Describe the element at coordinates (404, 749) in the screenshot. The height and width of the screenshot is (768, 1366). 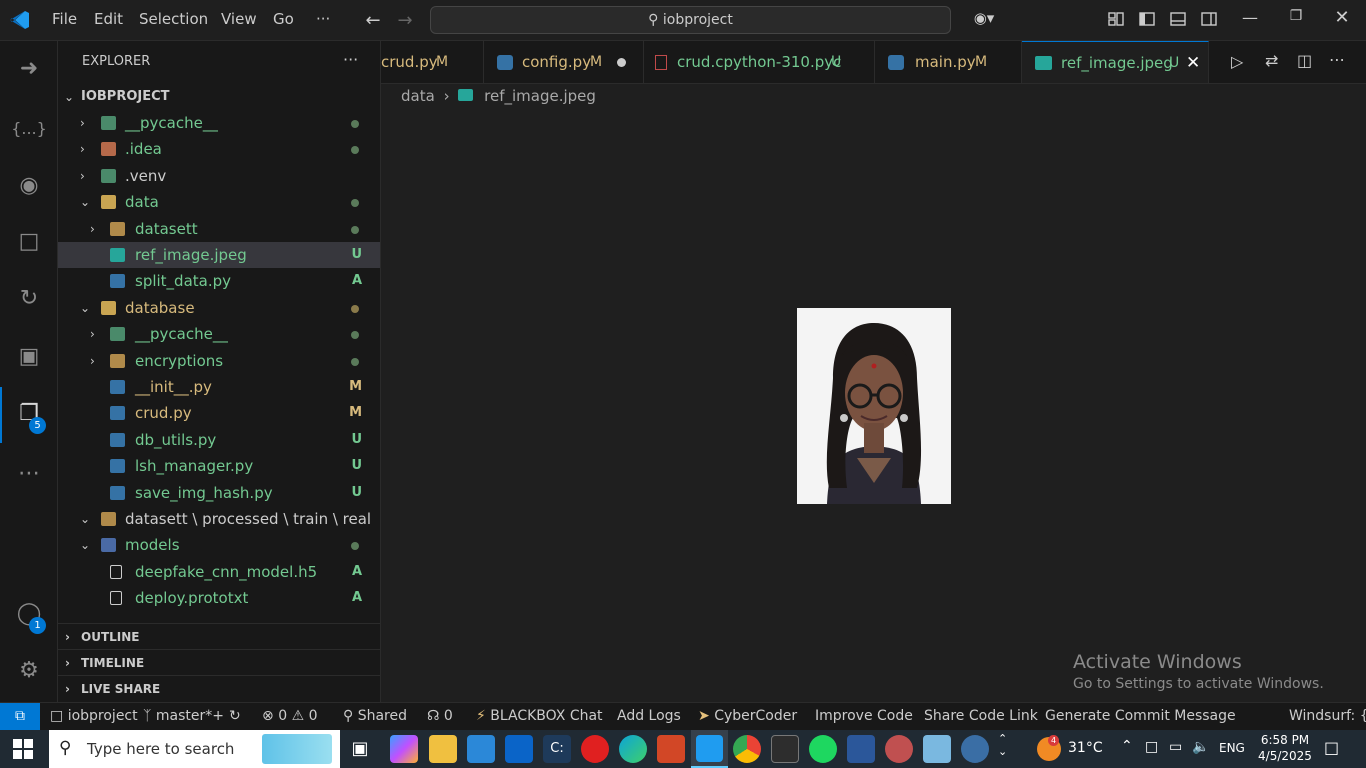
I see `copilot-app-icon` at that location.